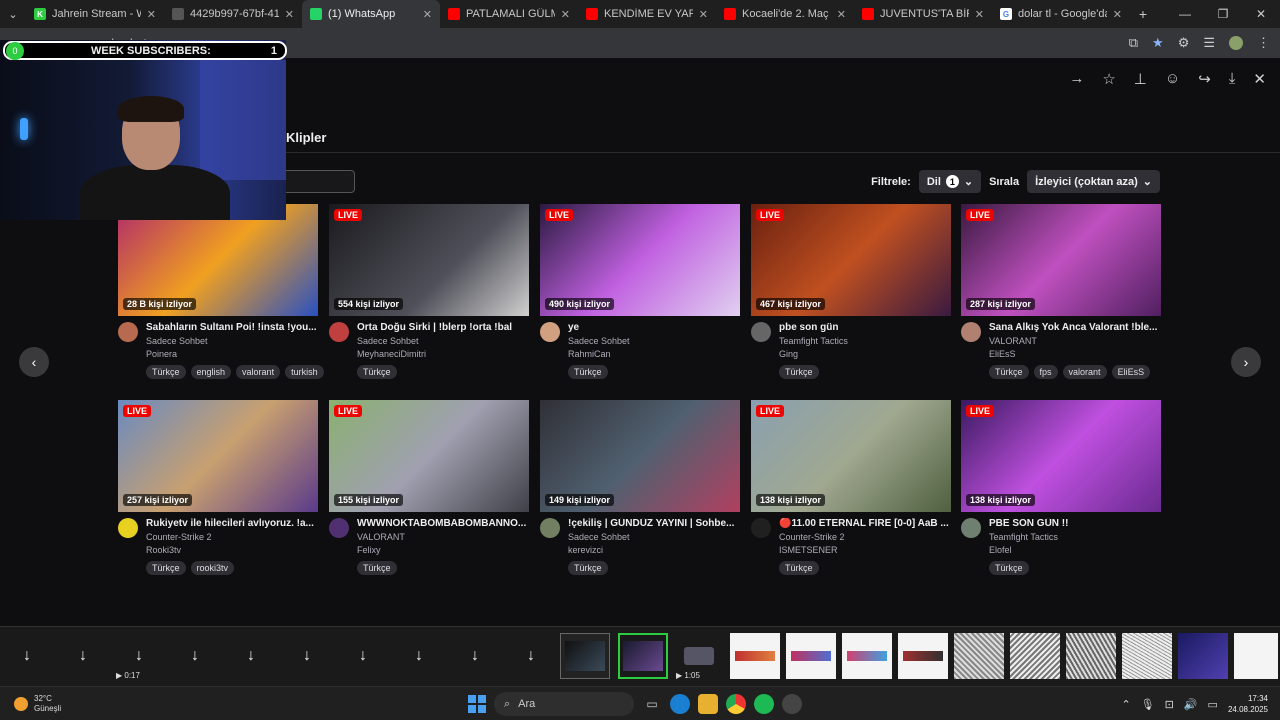 This screenshot has width=1280, height=720. I want to click on stream-thumbnail: LIVE 490 kişi izliyor, so click(640, 260).